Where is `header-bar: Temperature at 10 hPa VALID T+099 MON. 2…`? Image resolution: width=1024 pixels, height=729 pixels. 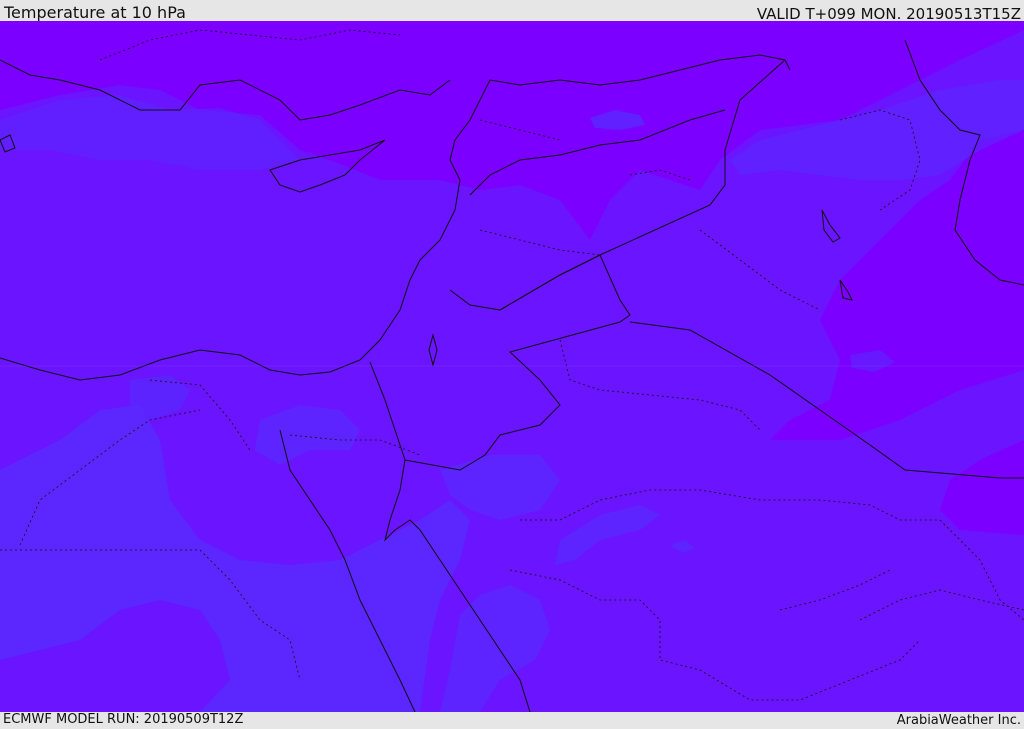
header-bar: Temperature at 10 hPa VALID T+099 MON. 2… is located at coordinates (512, 11).